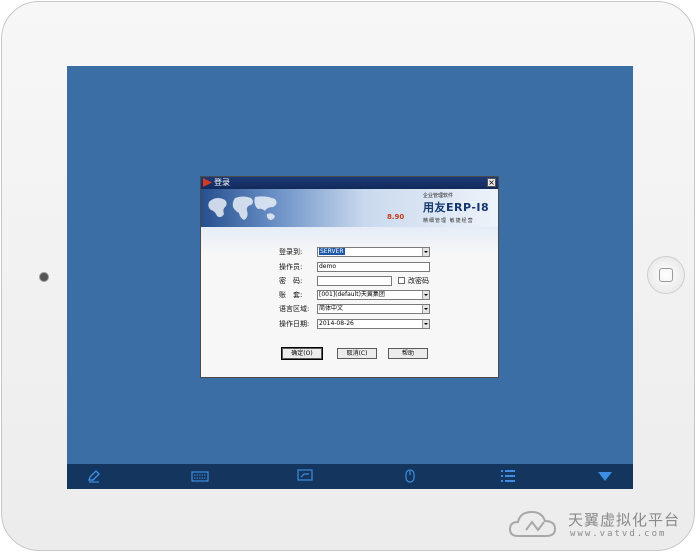 This screenshot has width=700, height=555. I want to click on language-select: 简体中文, so click(373, 309).